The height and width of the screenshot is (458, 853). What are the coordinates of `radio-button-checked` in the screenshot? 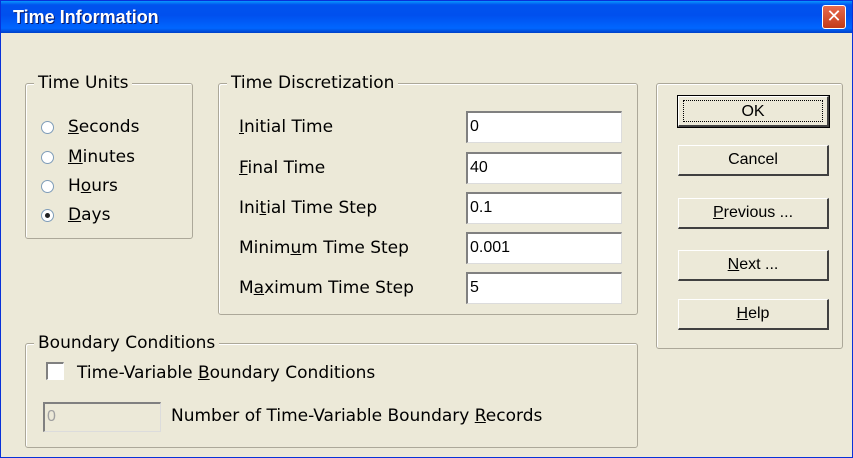 It's located at (47, 215).